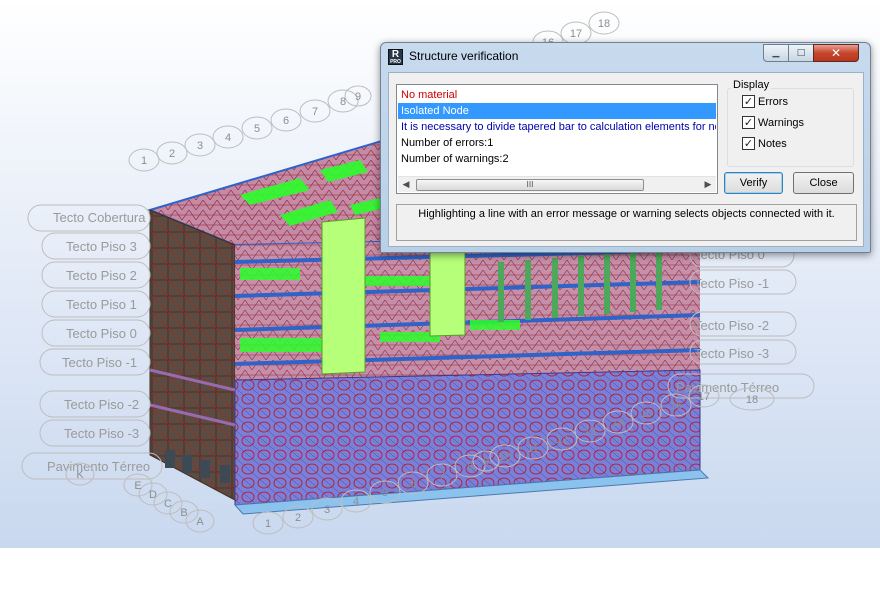 The image size is (880, 614). Describe the element at coordinates (751, 85) in the screenshot. I see `display-legend: Display` at that location.